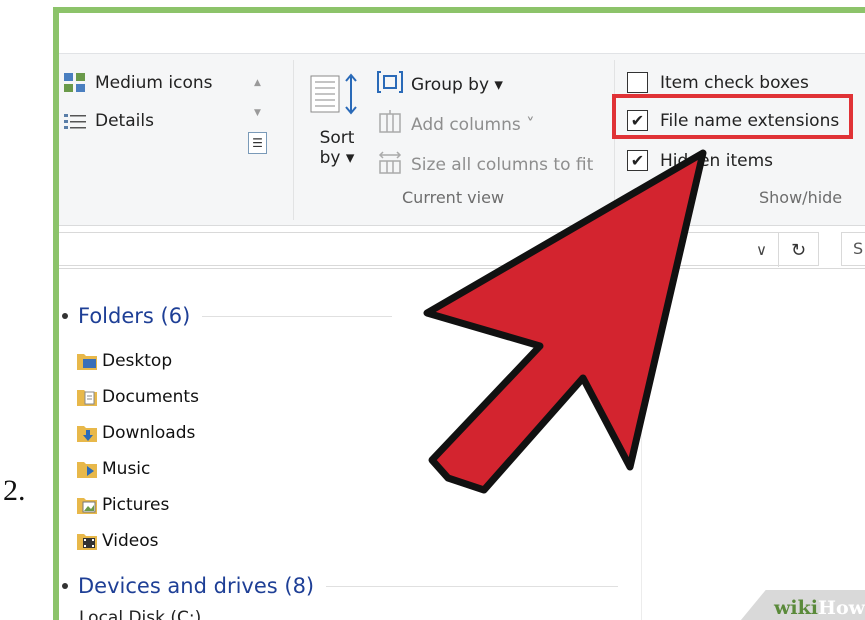 This screenshot has height=620, width=865. Describe the element at coordinates (453, 197) in the screenshot. I see `current-view-group-label: Current view` at that location.